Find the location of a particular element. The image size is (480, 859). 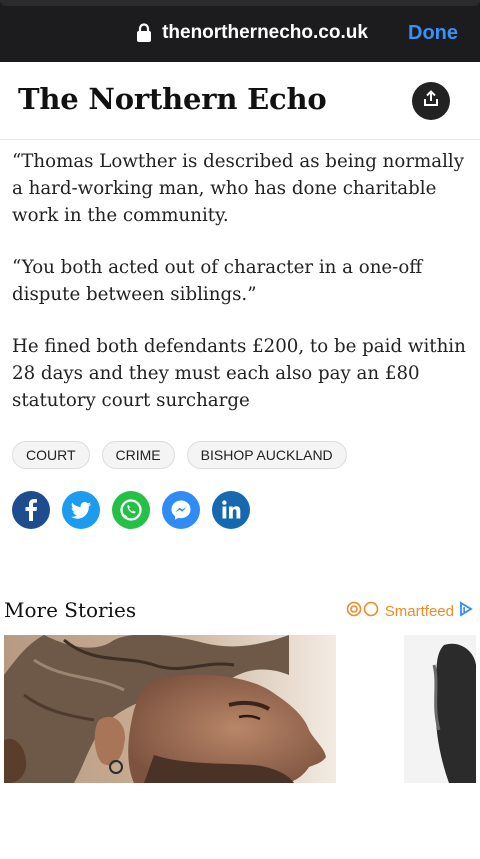

smartfeed-label: Smartfeed is located at coordinates (419, 611).